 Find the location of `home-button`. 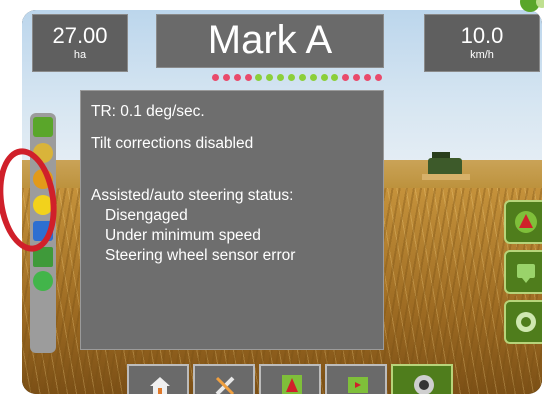

home-button is located at coordinates (158, 379).